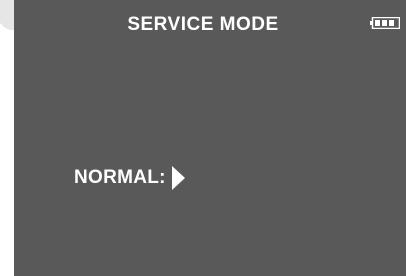 The height and width of the screenshot is (276, 406). I want to click on page-title: SERVICE MODE, so click(203, 24).